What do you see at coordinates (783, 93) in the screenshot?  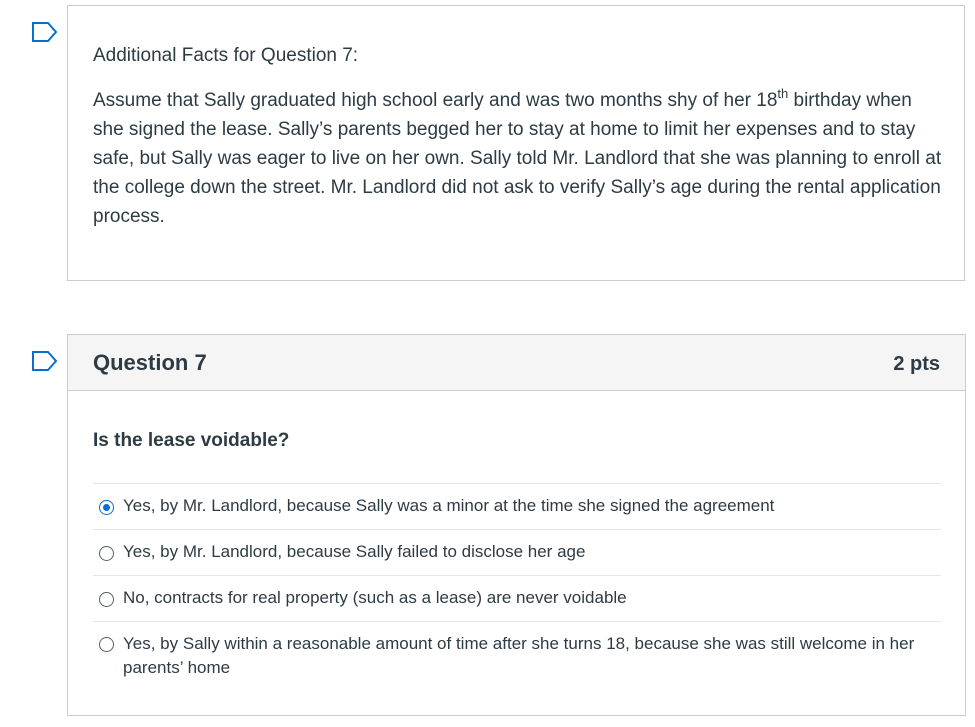 I see `facts-body-superscript: th` at bounding box center [783, 93].